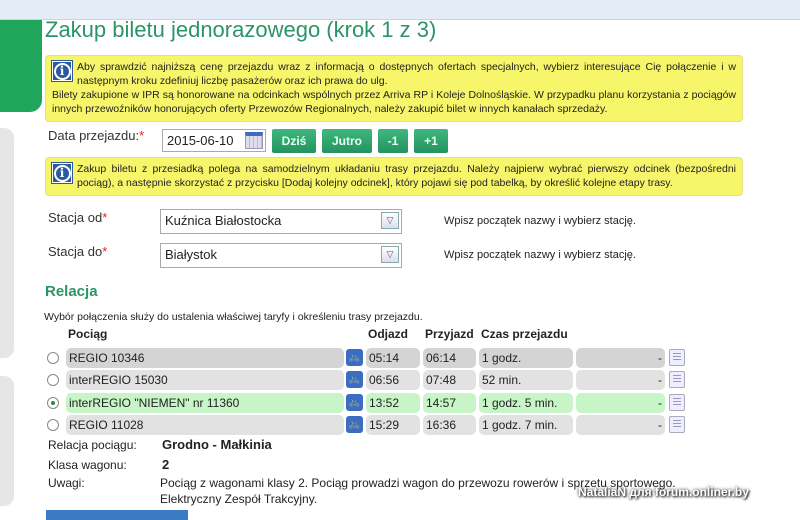 The image size is (800, 520). Describe the element at coordinates (347, 141) in the screenshot. I see `tomorrow-button: Jutro` at that location.